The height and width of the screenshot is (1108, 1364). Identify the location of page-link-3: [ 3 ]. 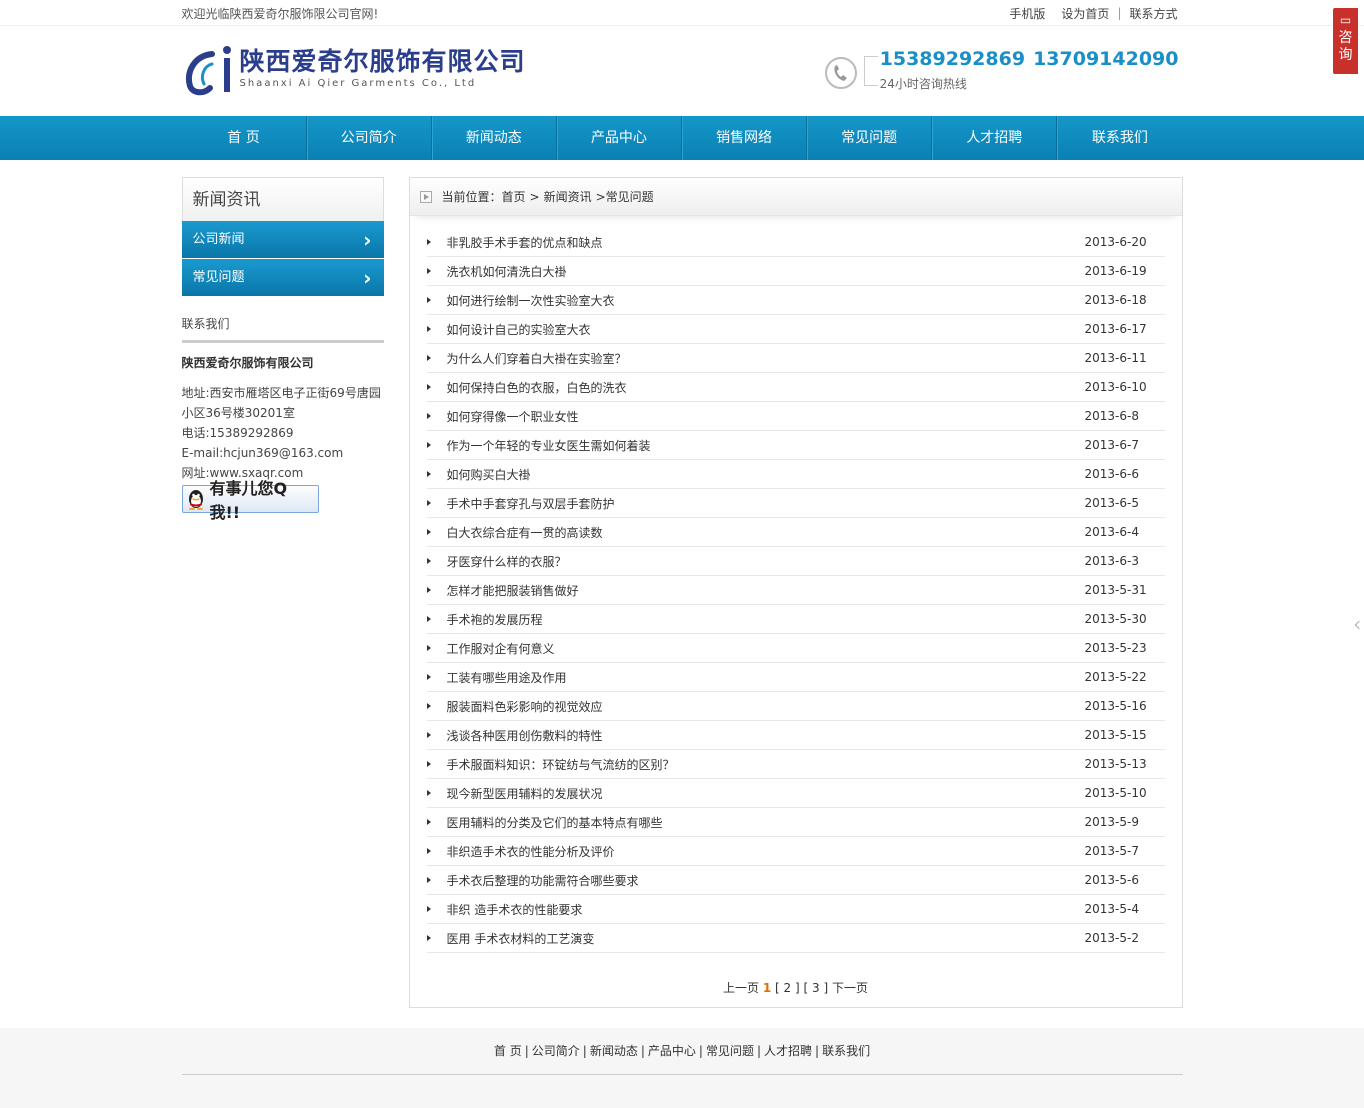
(816, 988).